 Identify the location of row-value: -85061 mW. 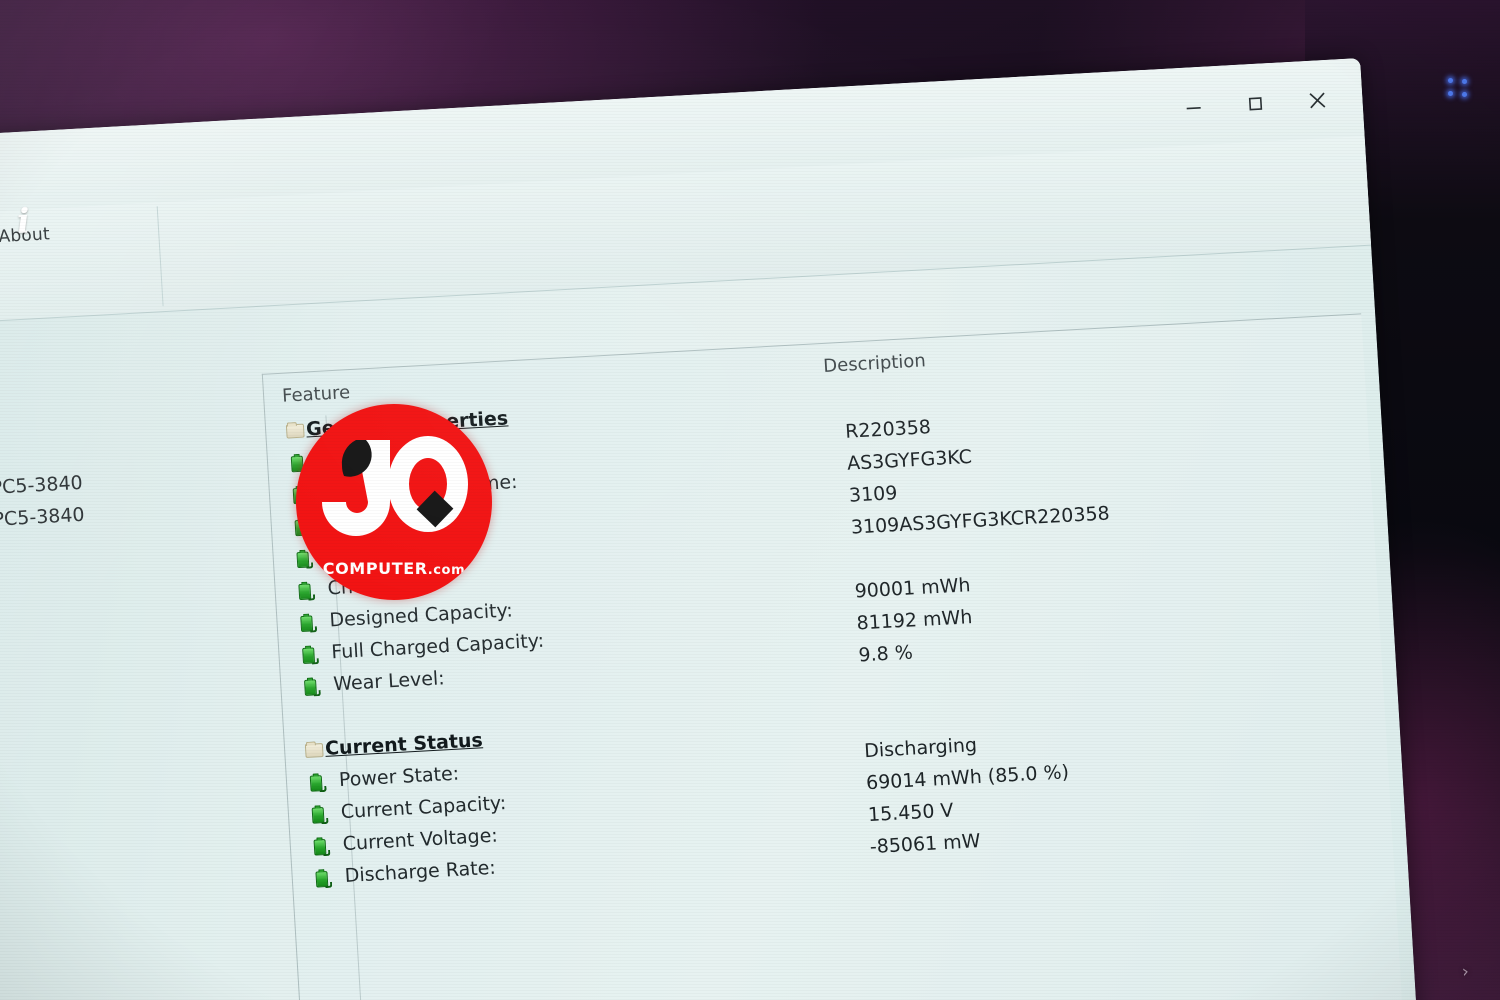
(925, 844).